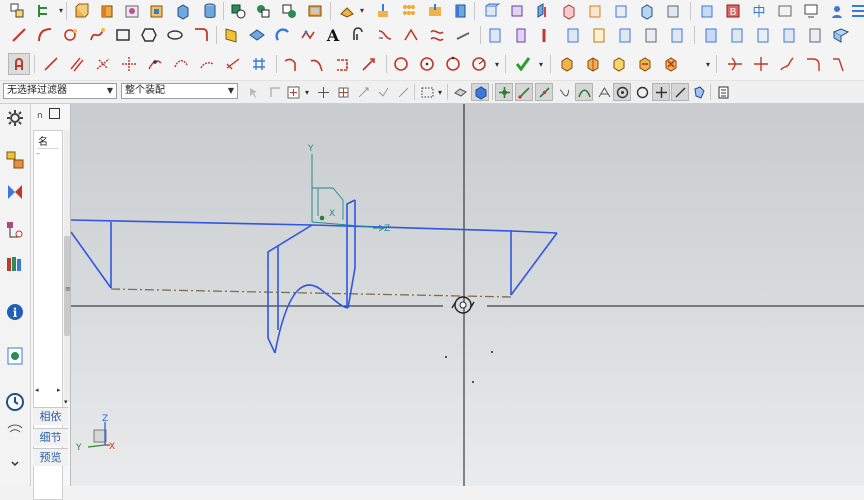 The height and width of the screenshot is (500, 864). What do you see at coordinates (453, 64) in the screenshot?
I see `circle-tangent-icon` at bounding box center [453, 64].